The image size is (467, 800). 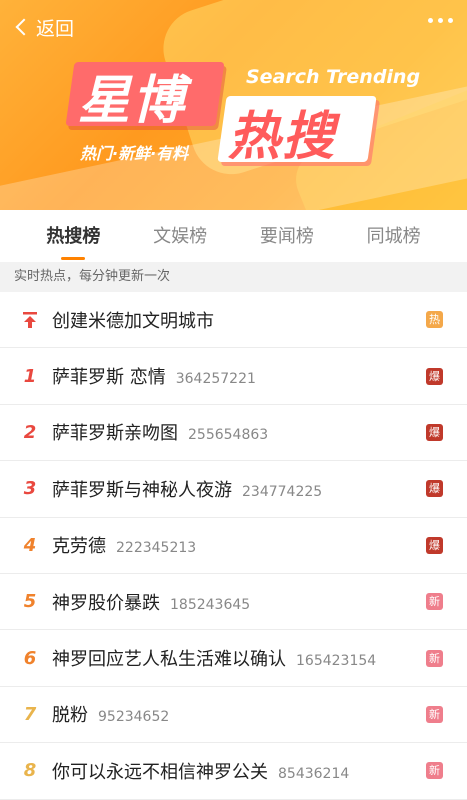 I want to click on tab-news: 要闻榜, so click(x=287, y=235).